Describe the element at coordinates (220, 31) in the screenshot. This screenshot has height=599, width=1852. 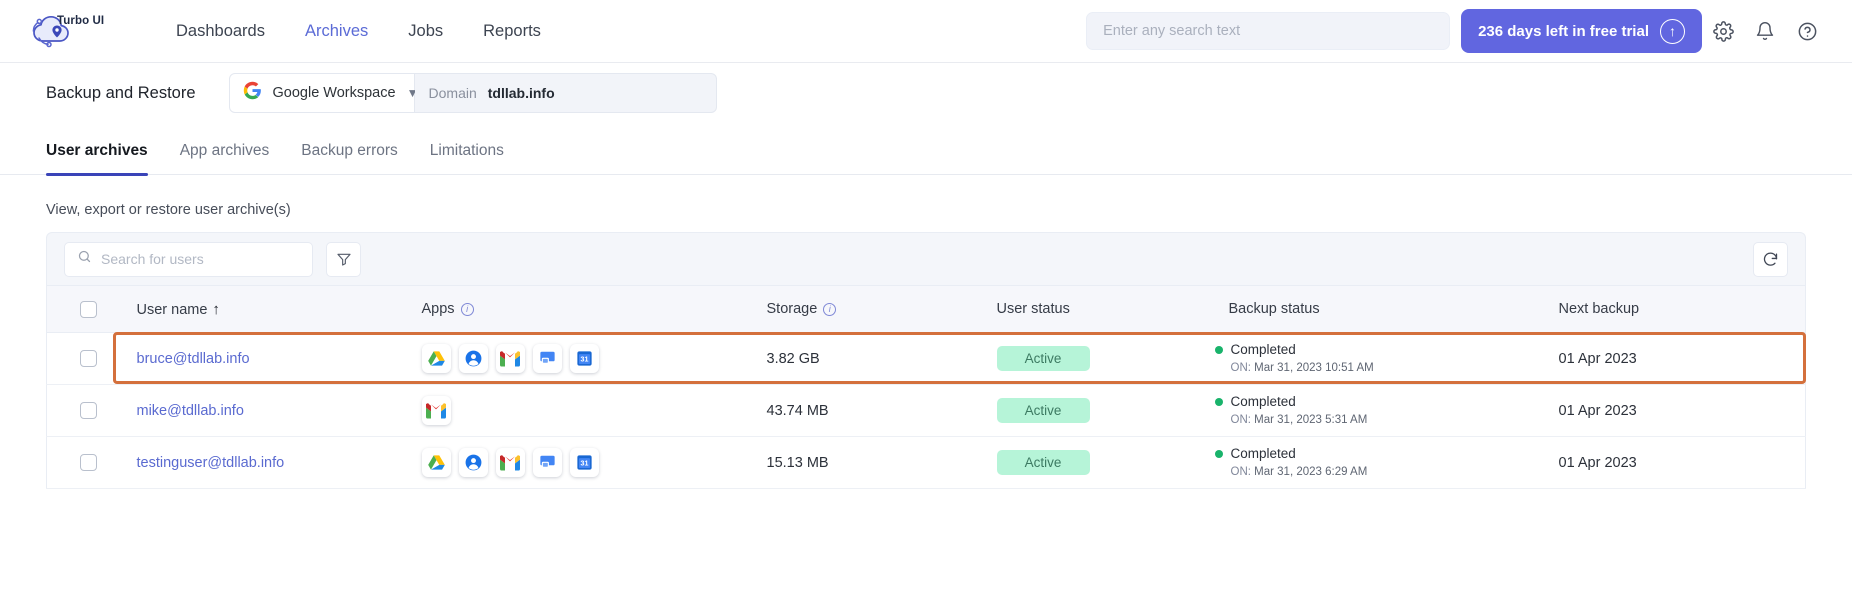
I see `nav-item-dashboards: Dashboards` at that location.